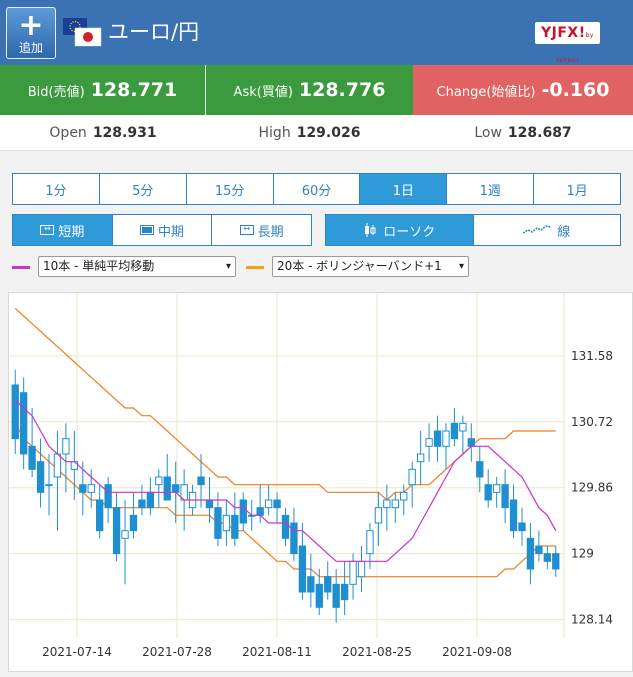 The image size is (633, 677). I want to click on ask-label: Ask(買値), so click(263, 92).